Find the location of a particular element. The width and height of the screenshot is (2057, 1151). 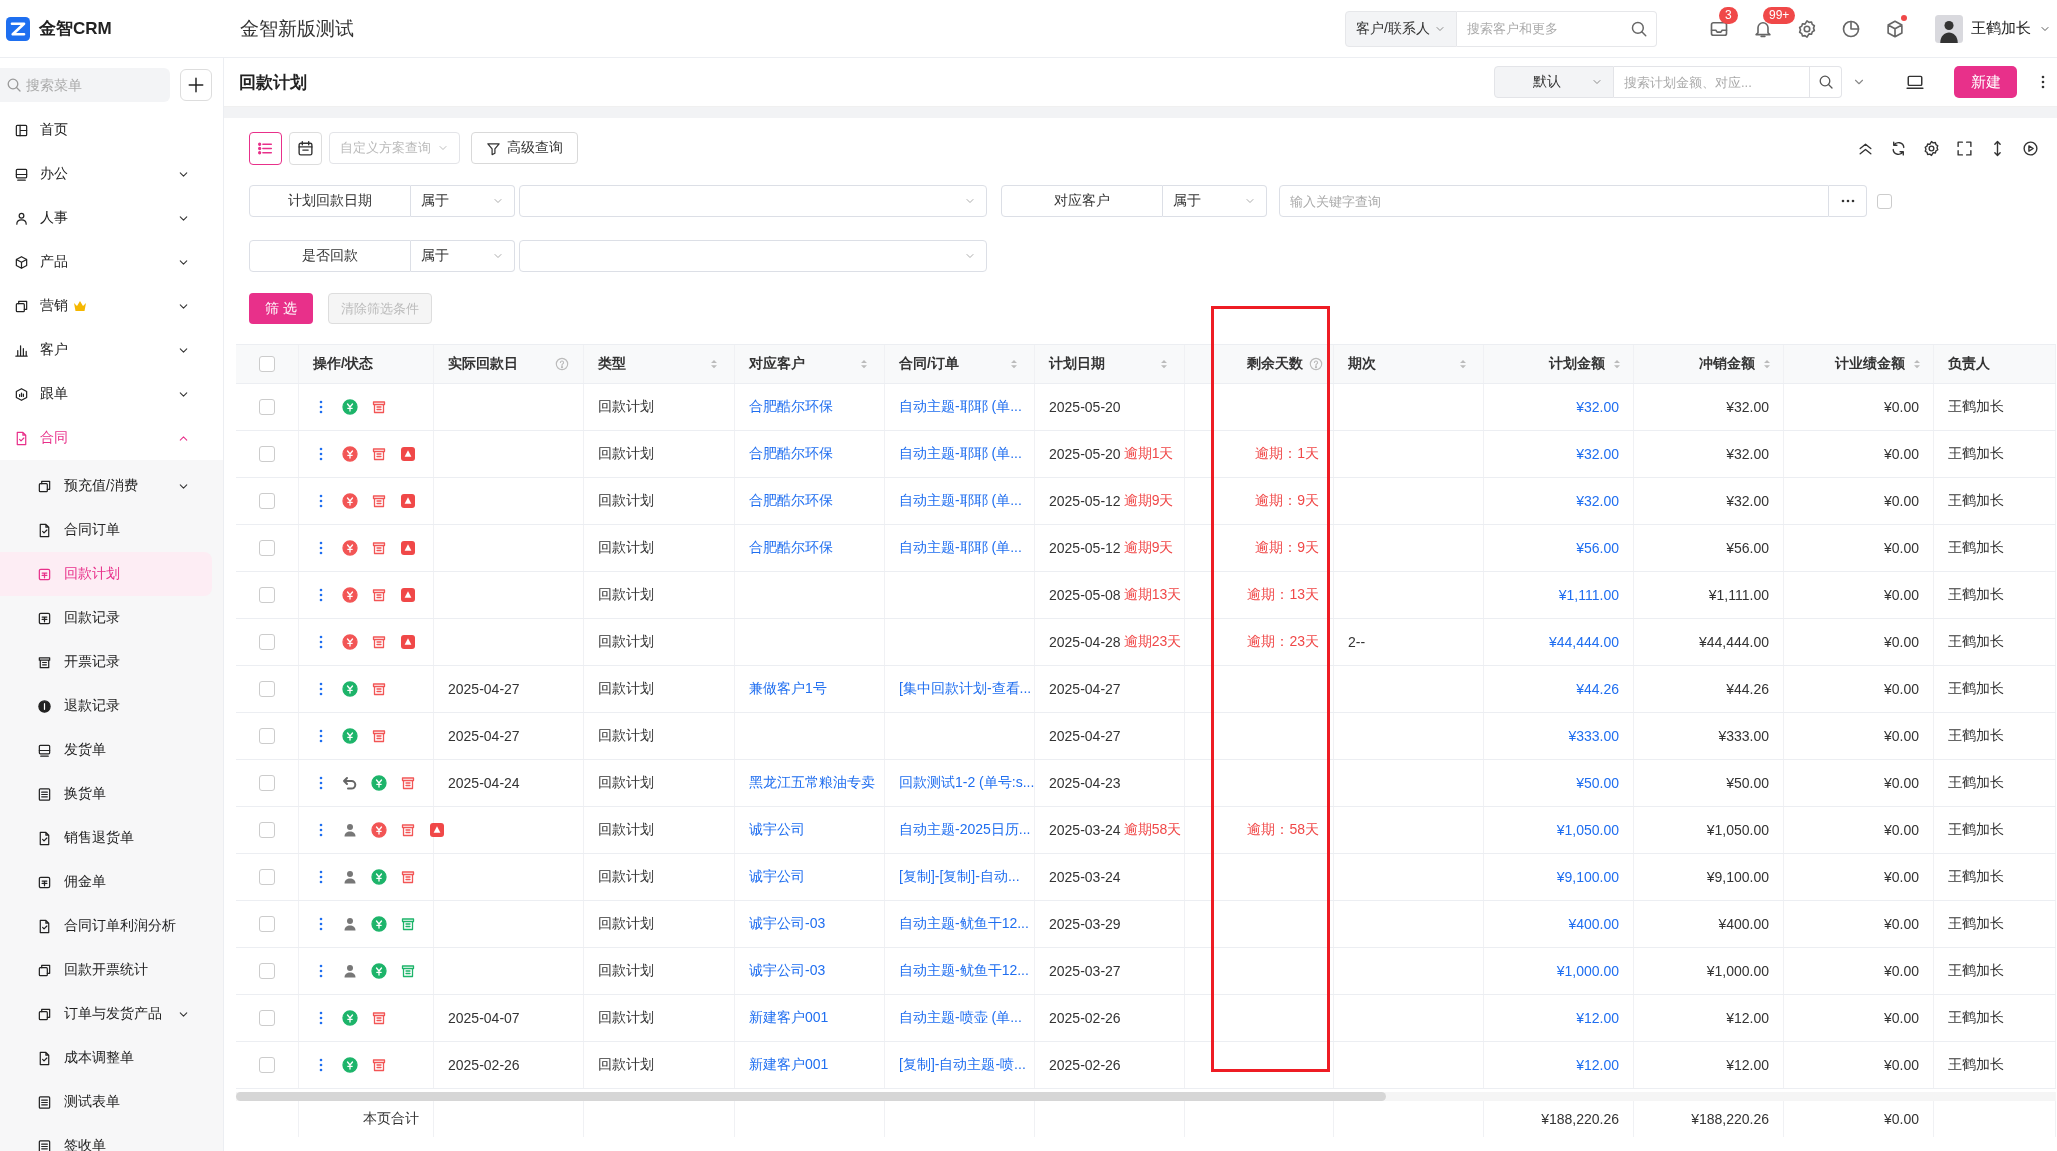

menu-item: 成本调整单 is located at coordinates (106, 1058).